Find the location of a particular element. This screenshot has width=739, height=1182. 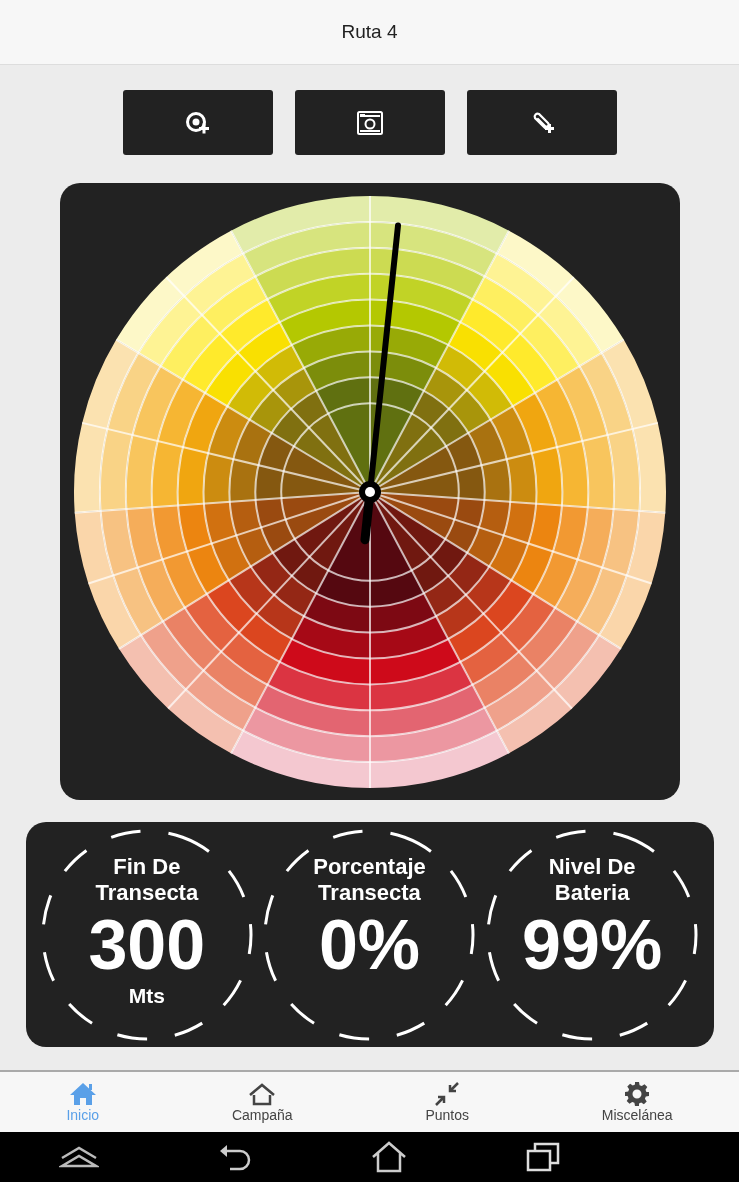

add-location-icon is located at coordinates (197, 122).